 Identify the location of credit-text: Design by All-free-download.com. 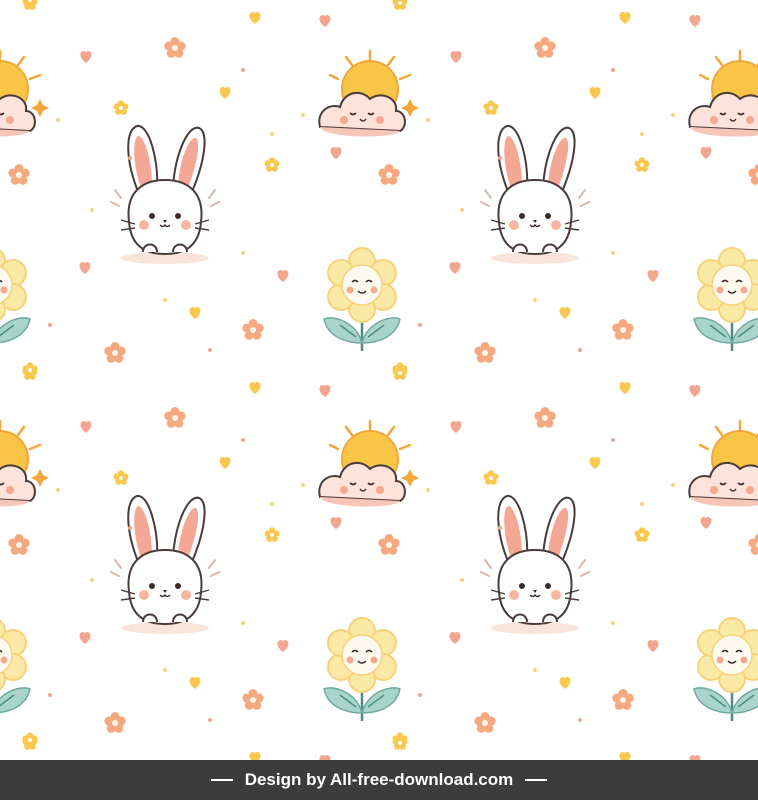
(379, 779).